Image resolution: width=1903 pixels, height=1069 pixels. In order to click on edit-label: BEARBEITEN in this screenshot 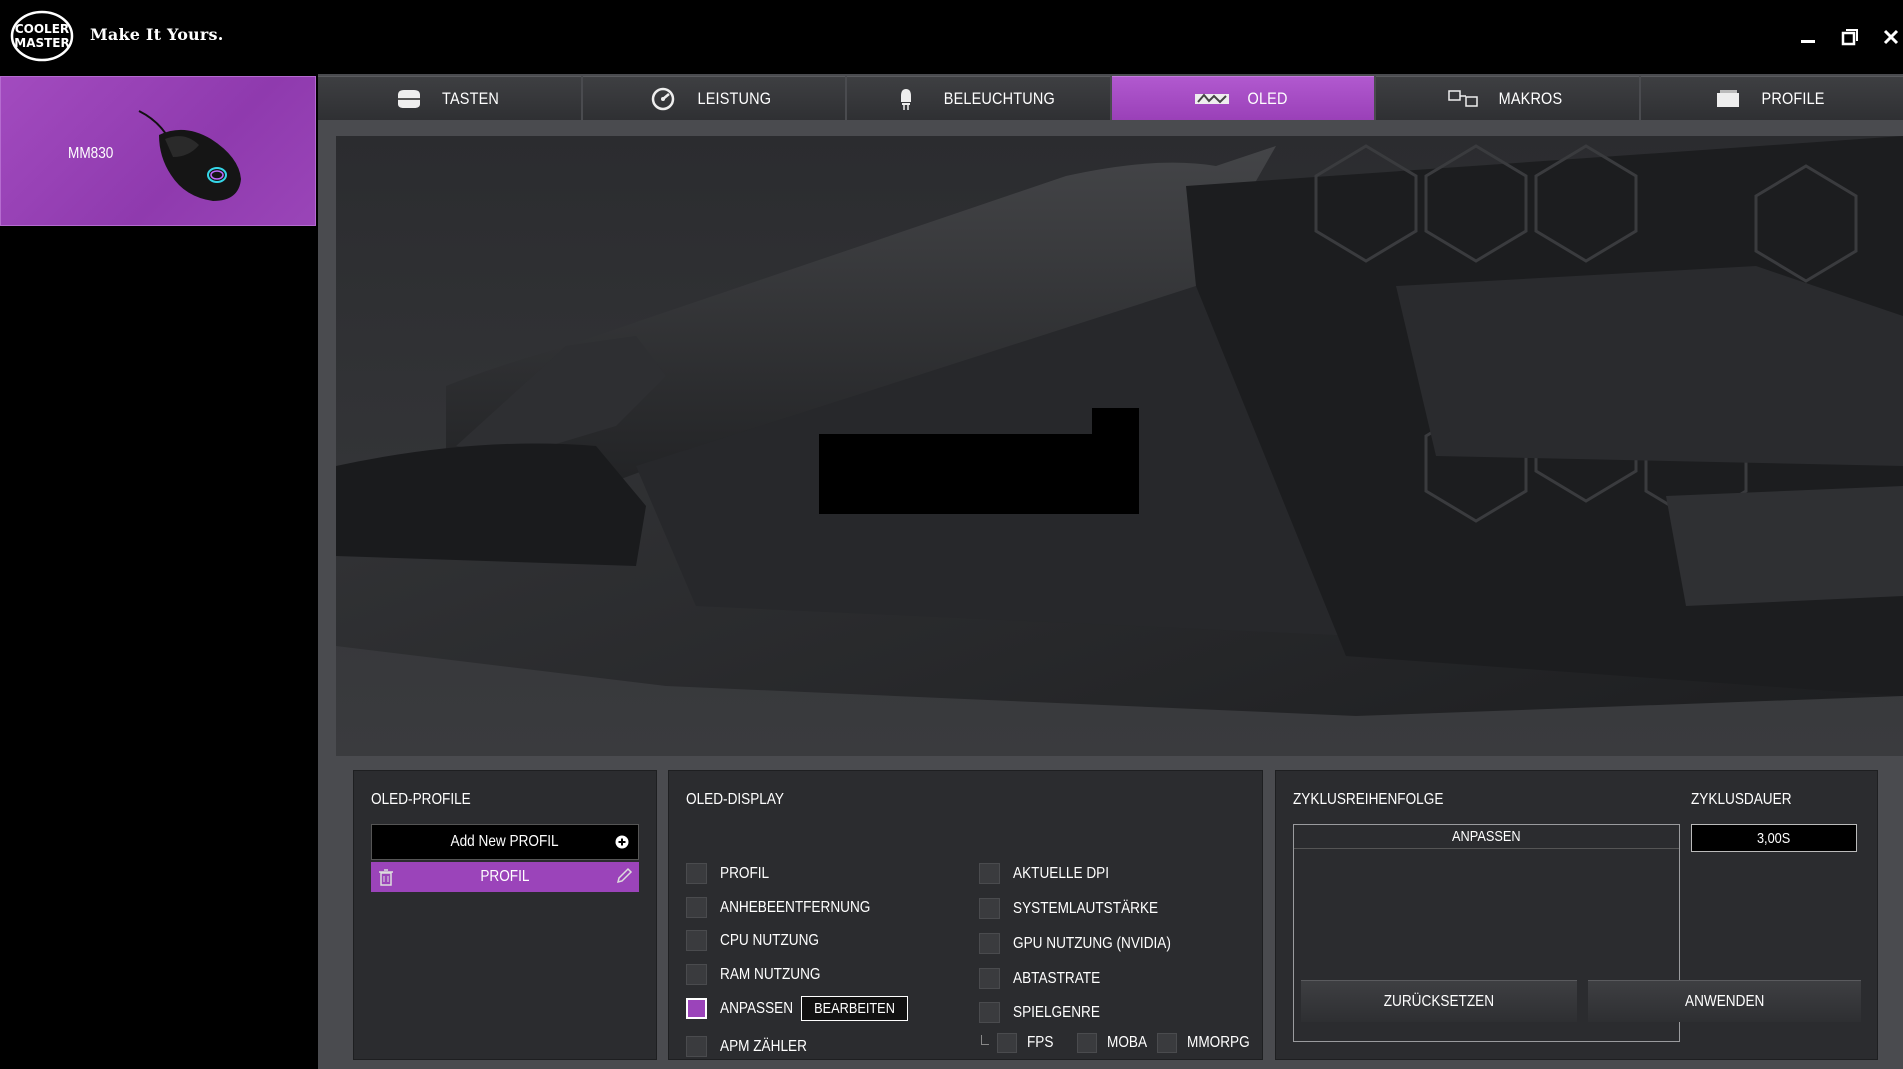, I will do `click(854, 1008)`.